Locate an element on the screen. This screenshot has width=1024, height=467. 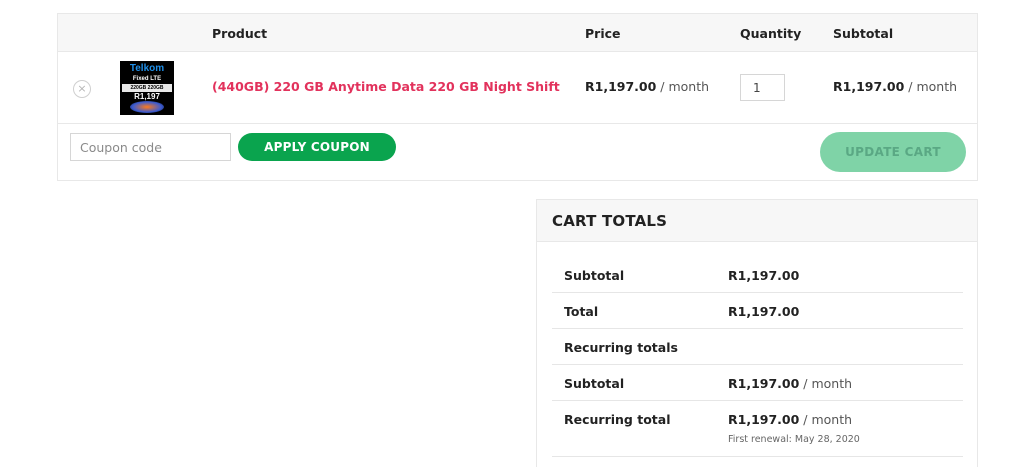
cart-totals-title: CART TOTALS is located at coordinates (610, 221).